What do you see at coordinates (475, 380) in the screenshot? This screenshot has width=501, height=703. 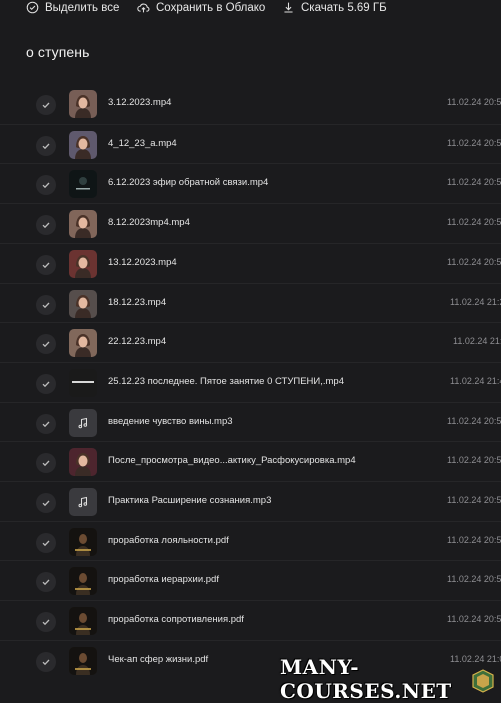 I see `file-date: 11.02.24 21:4` at bounding box center [475, 380].